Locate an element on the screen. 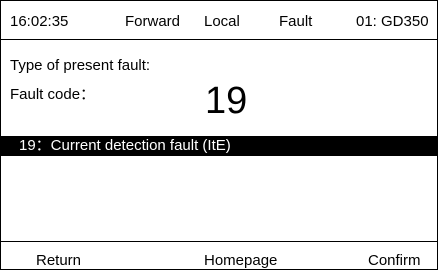  softkey-bar: Return Homepage Confirm is located at coordinates (219, 255).